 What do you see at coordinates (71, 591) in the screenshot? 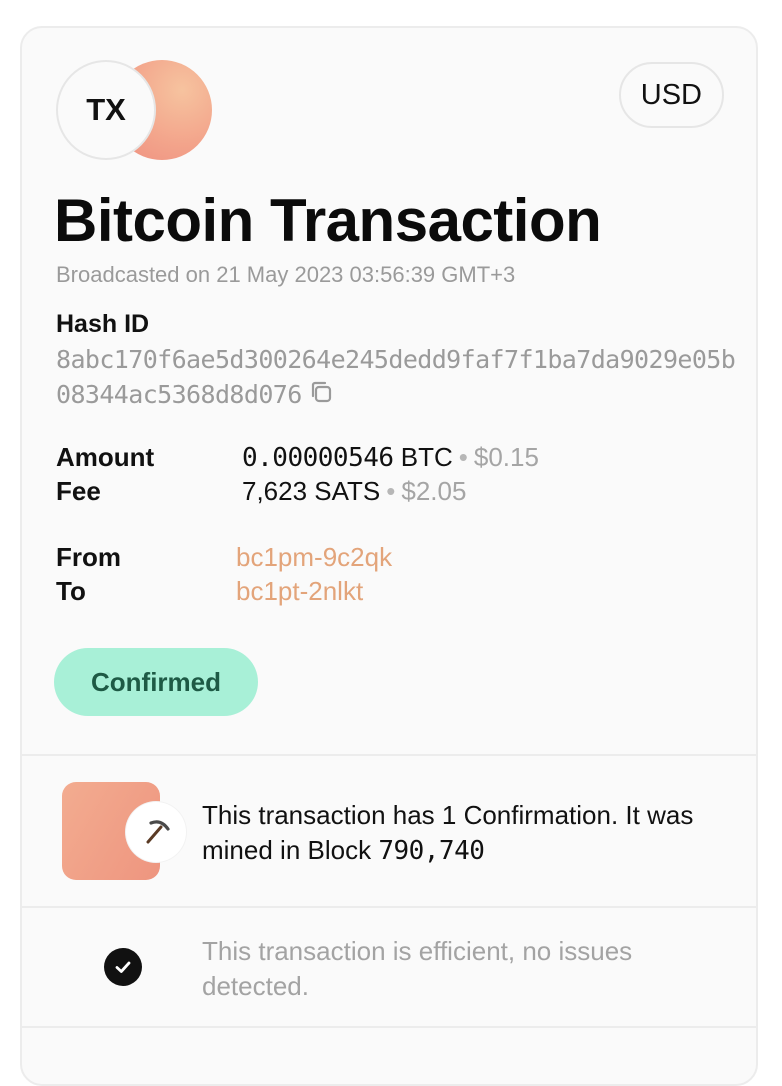
I see `to-label: To` at bounding box center [71, 591].